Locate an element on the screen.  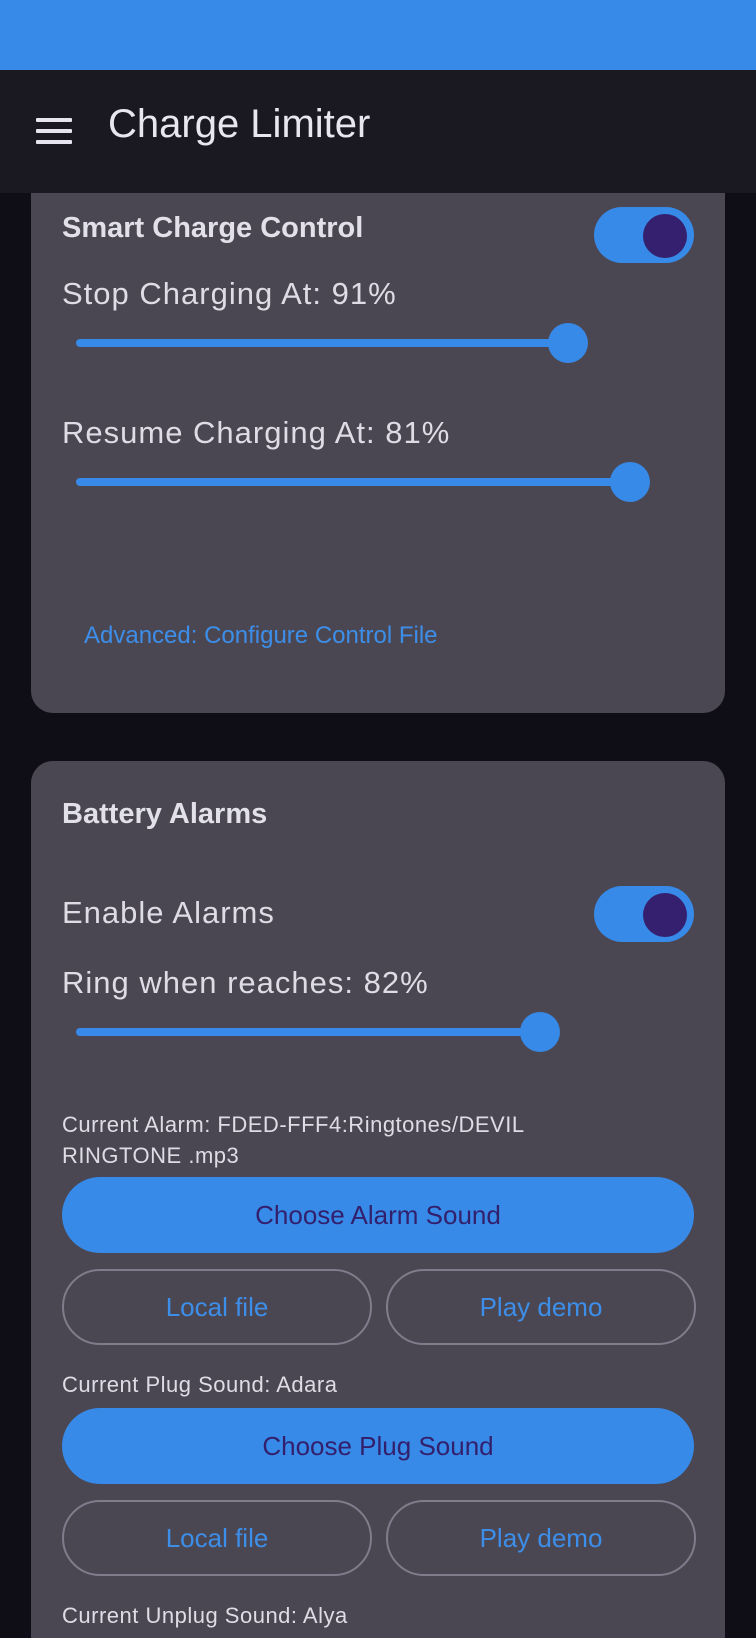
choose-alarm-sound-button: Choose Alarm Sound is located at coordinates (378, 1215).